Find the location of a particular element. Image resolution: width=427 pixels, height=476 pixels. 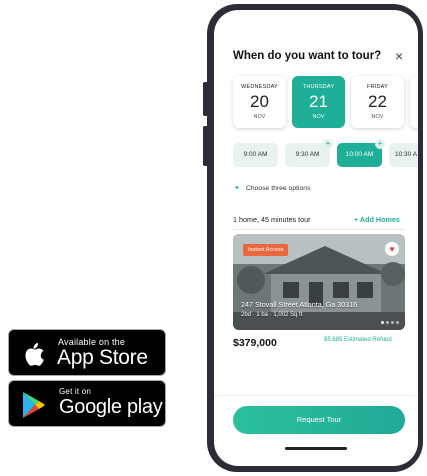

photo-pager is located at coordinates (390, 322).